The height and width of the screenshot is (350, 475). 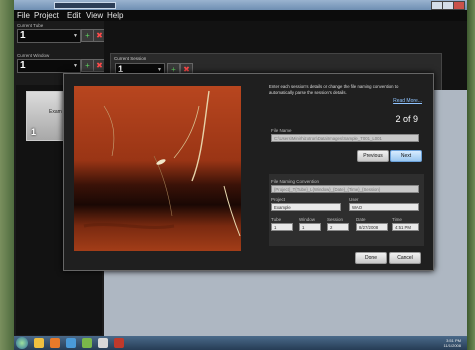 What do you see at coordinates (7, 175) in the screenshot?
I see `monitor-bezel-left` at bounding box center [7, 175].